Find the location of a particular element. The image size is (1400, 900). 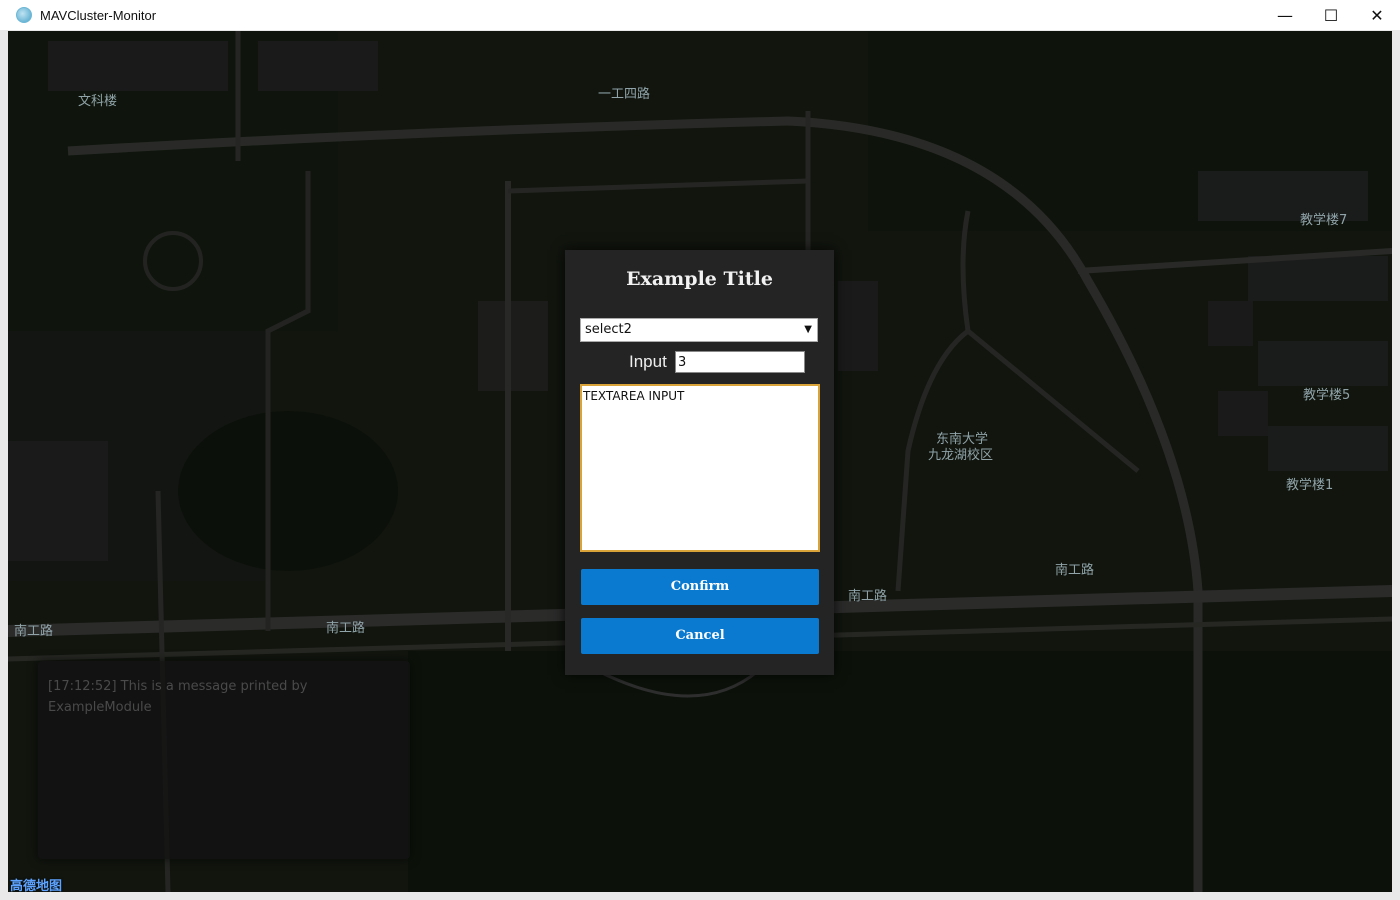

map-label: 一工四路 is located at coordinates (624, 94).